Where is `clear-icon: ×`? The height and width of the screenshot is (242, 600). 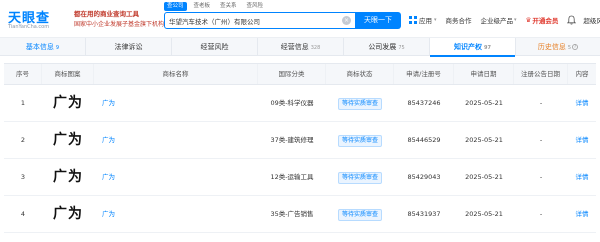 clear-icon: × is located at coordinates (346, 20).